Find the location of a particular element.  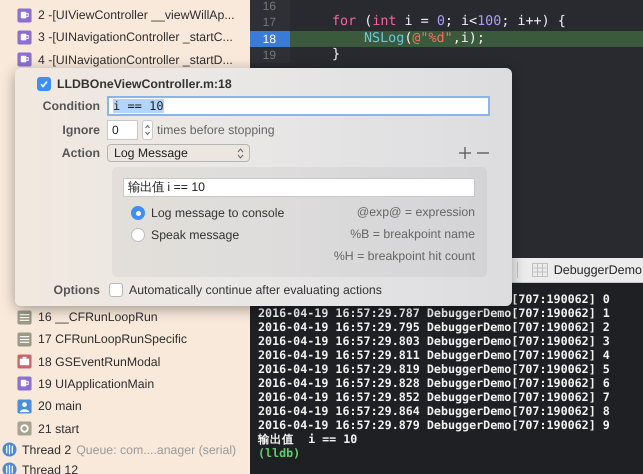

console-line: 2016-04-19 16:57:29.795 DebuggerDemo[707:190062] 2 is located at coordinates (434, 327).